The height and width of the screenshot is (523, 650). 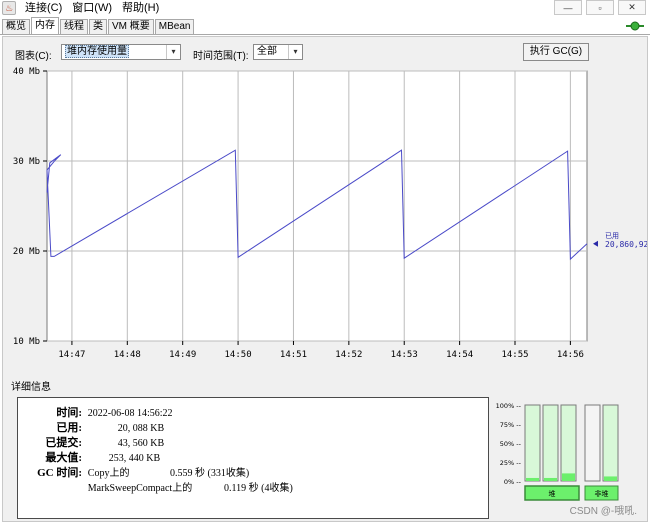 What do you see at coordinates (97, 51) in the screenshot?
I see `chart-select-value: 堆内存使用量` at bounding box center [97, 51].